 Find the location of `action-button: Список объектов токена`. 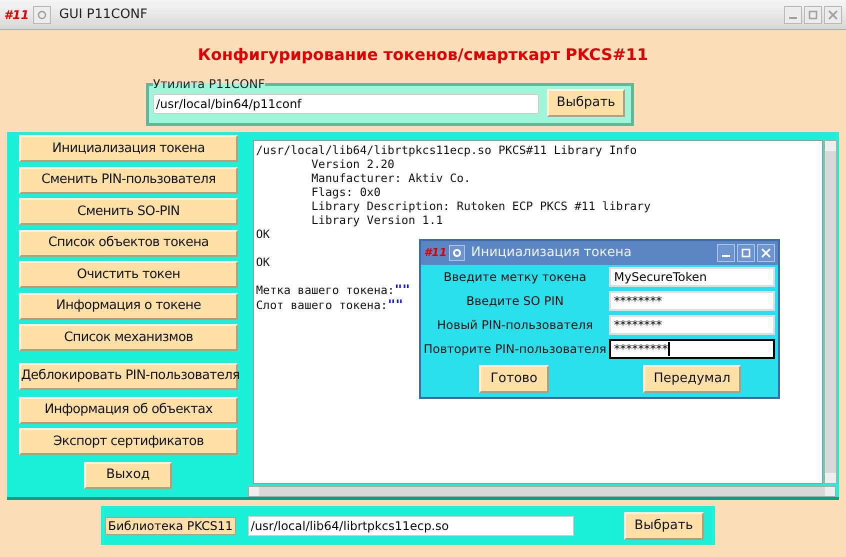

action-button: Список объектов токена is located at coordinates (128, 243).